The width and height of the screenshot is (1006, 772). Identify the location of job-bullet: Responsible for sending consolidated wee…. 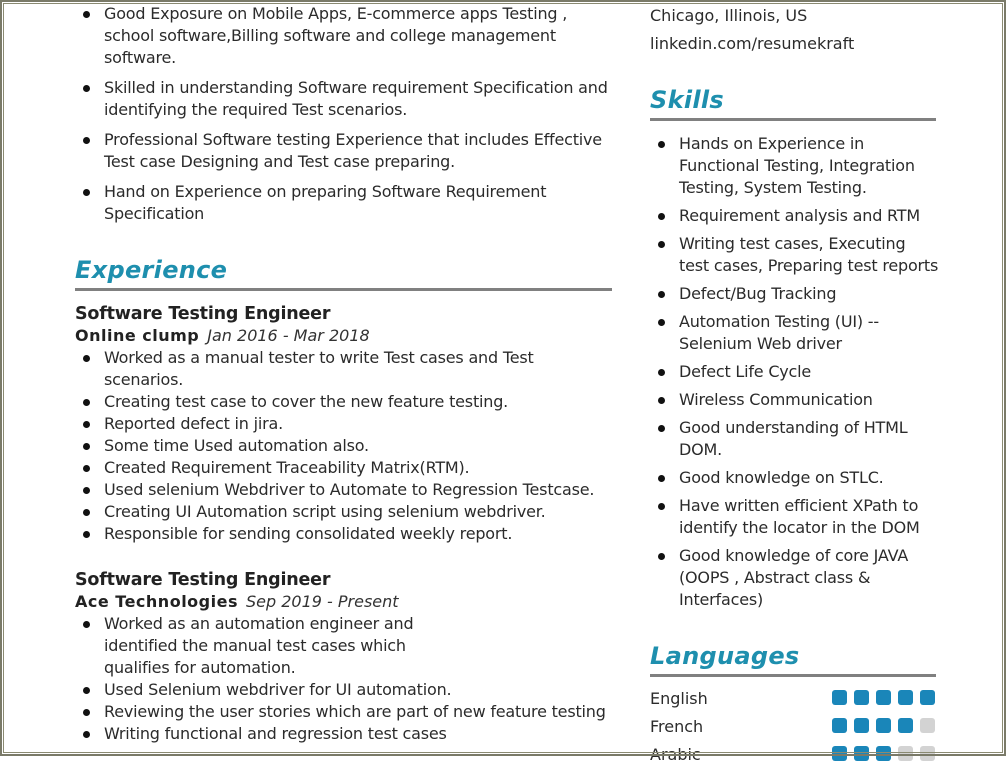
(345, 534).